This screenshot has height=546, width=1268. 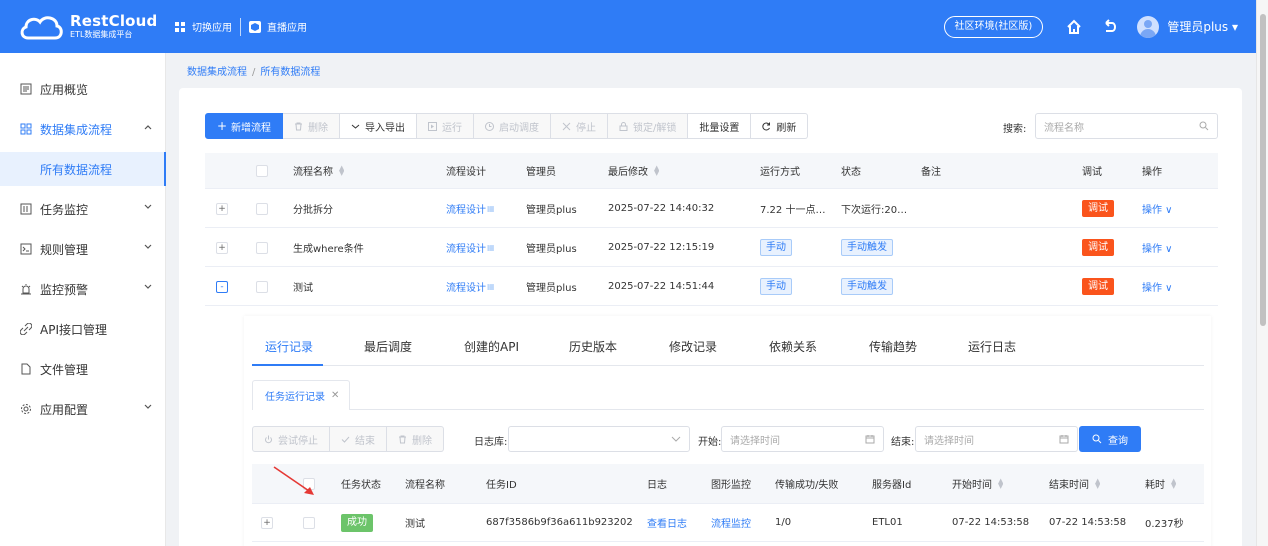 I want to click on record-cost: 0.237秒, so click(x=1164, y=524).